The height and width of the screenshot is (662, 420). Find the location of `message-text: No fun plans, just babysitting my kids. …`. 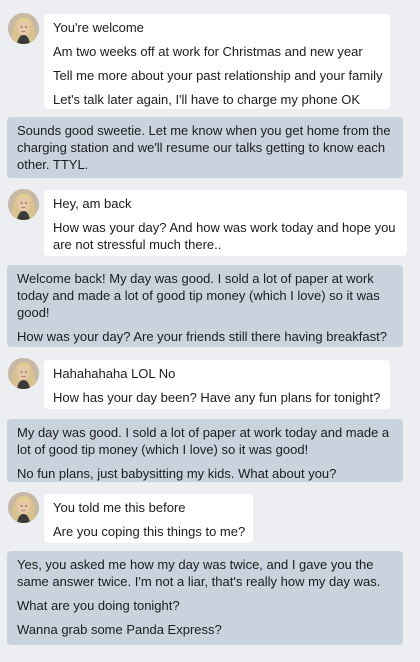

message-text: No fun plans, just babysitting my kids. … is located at coordinates (177, 473).